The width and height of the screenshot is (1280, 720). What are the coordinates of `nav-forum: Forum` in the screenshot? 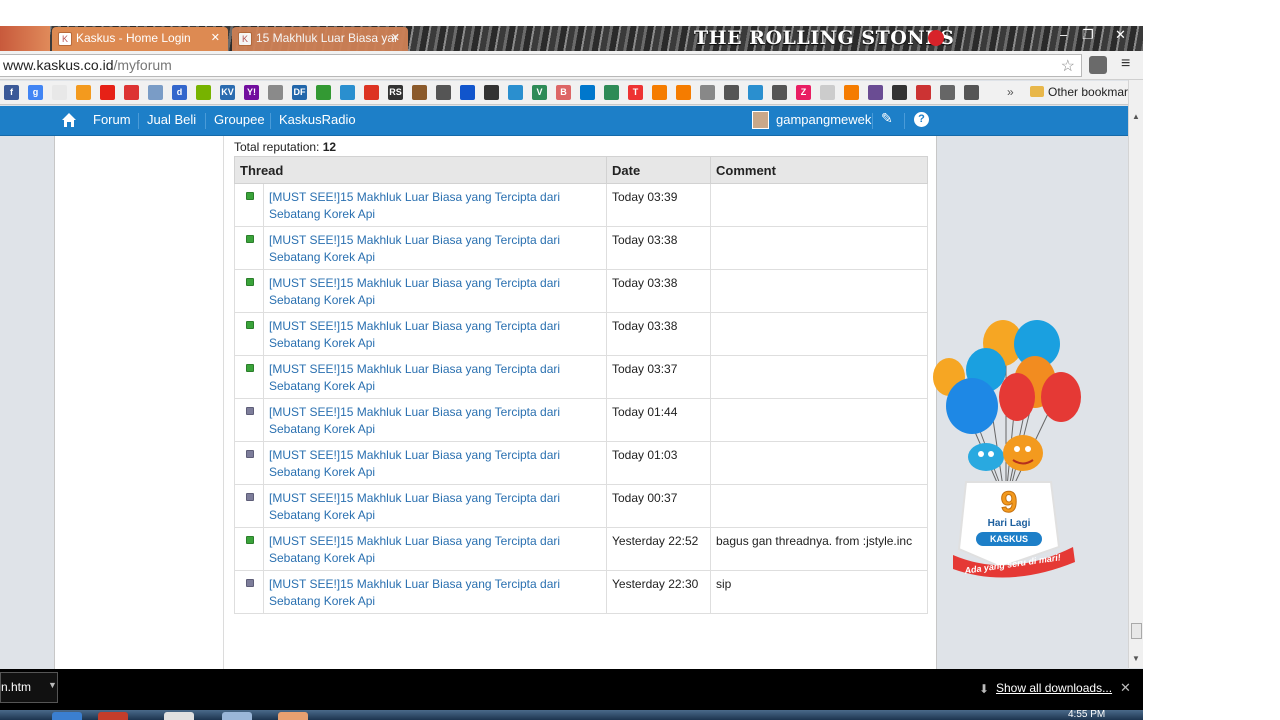 It's located at (112, 120).